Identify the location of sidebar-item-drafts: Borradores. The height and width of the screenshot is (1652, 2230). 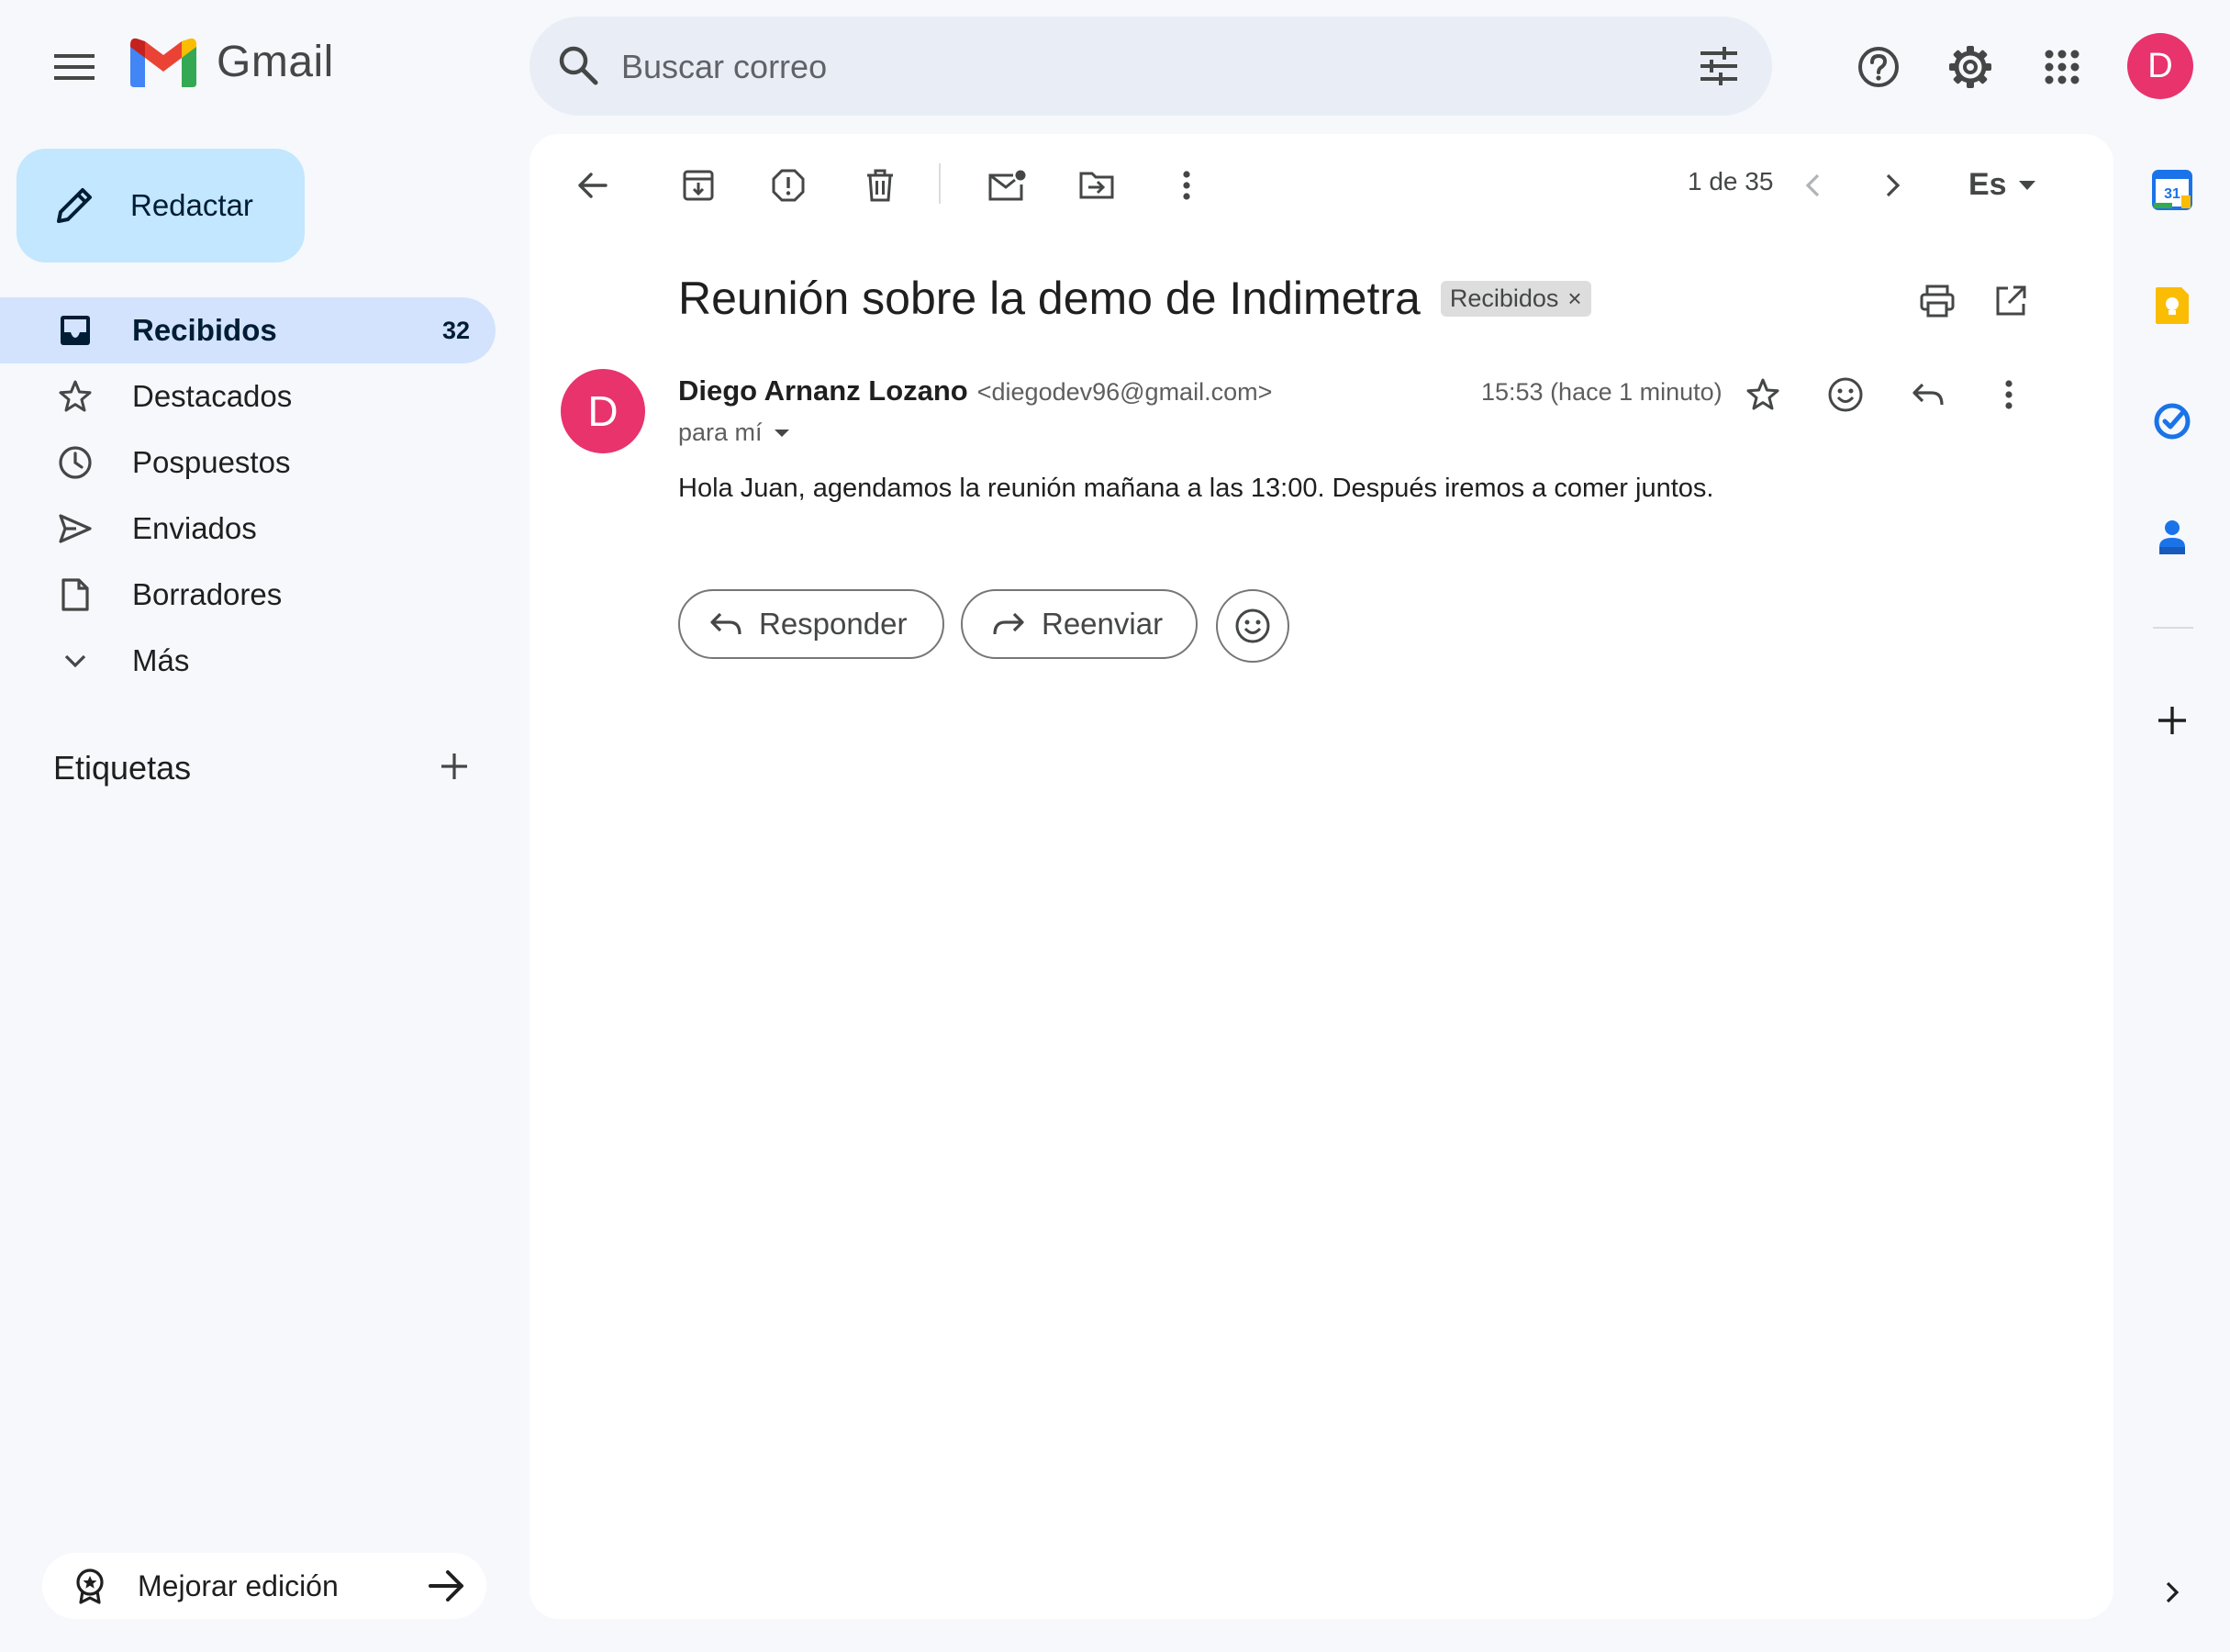
(248, 595).